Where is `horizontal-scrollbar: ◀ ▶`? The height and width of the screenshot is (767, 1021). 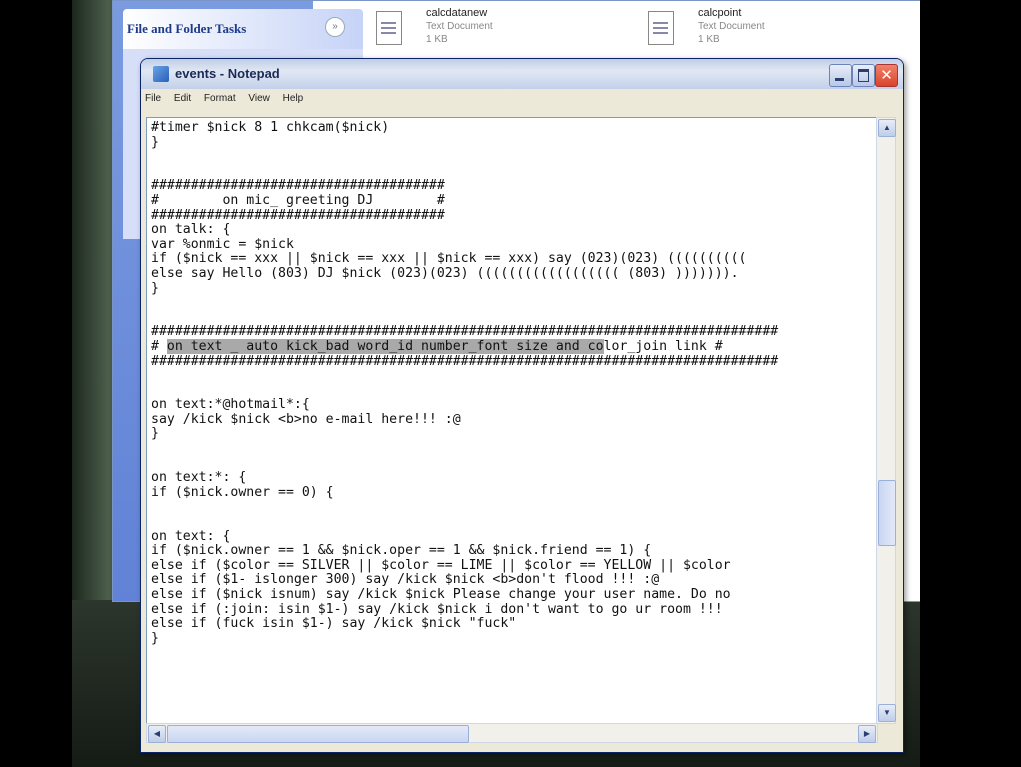
horizontal-scrollbar: ◀ ▶ is located at coordinates (512, 733).